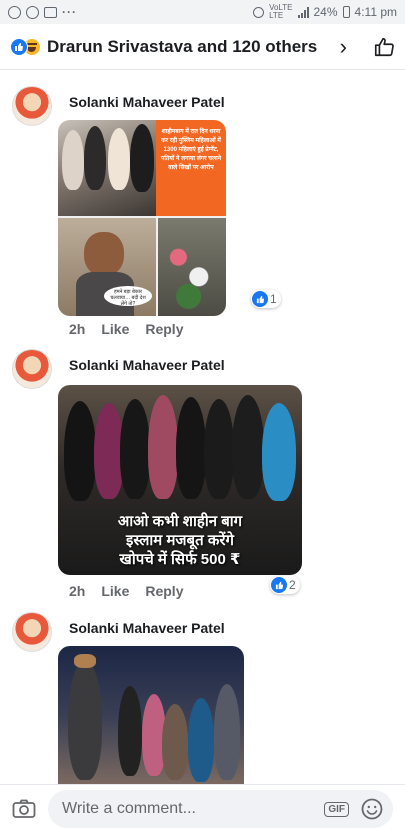 The image size is (405, 833). I want to click on volte-indicator: VoLTE LTE, so click(280, 12).